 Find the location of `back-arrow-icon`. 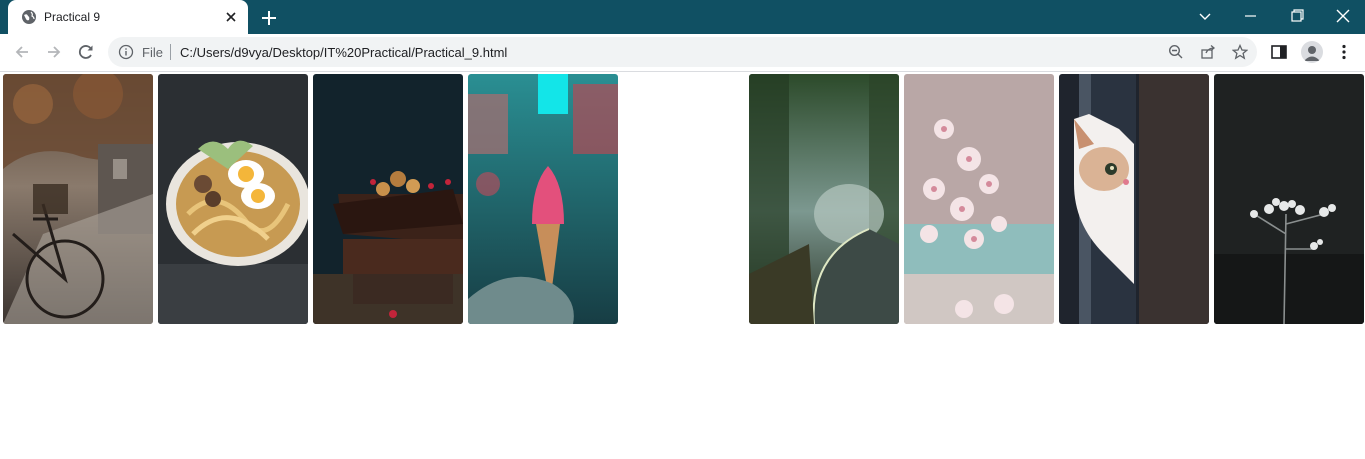

back-arrow-icon is located at coordinates (22, 52).